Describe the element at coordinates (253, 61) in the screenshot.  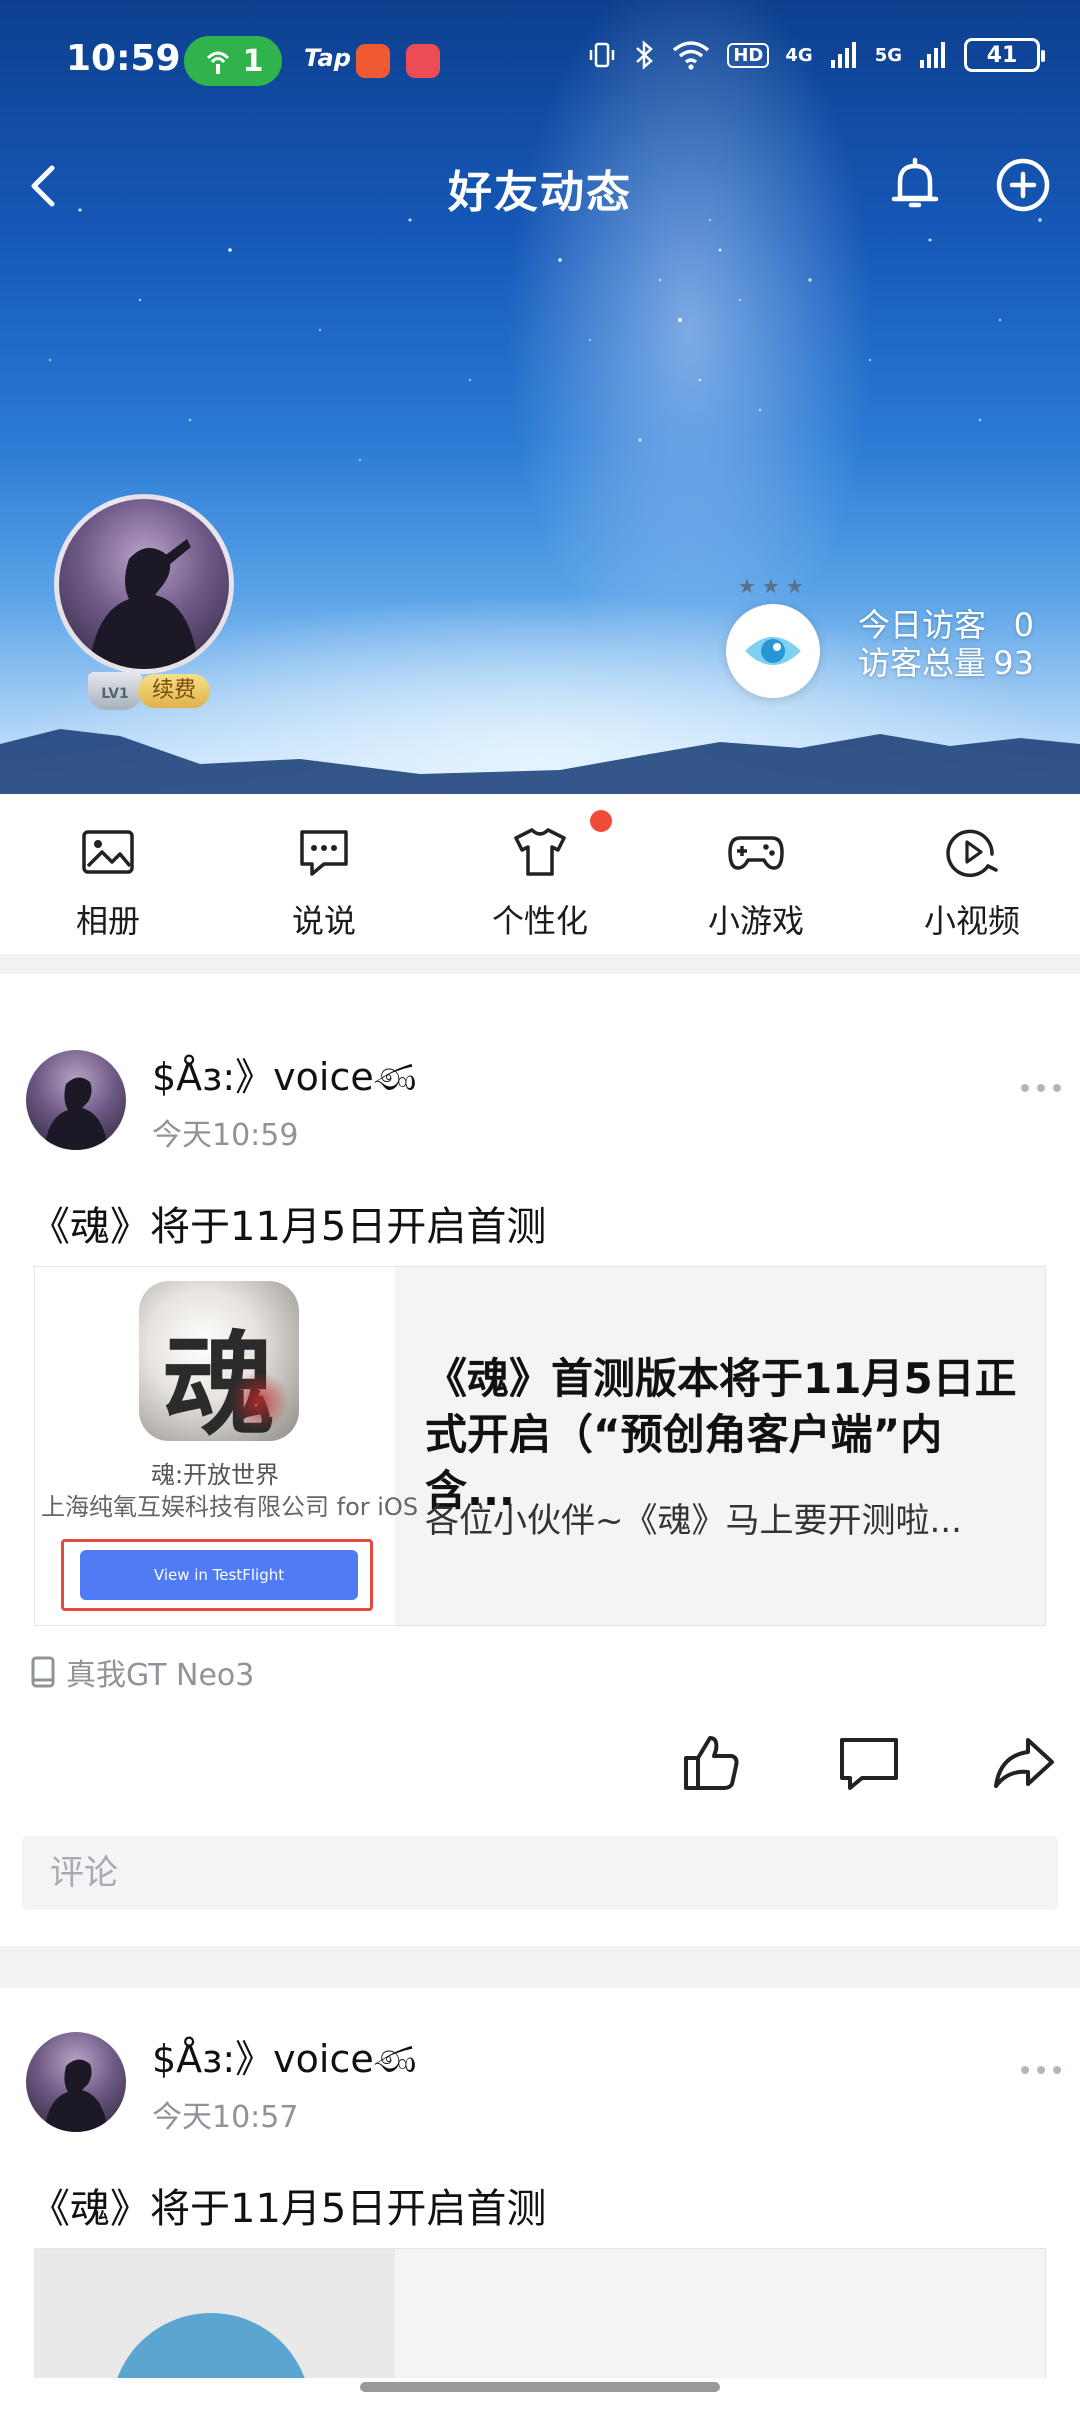
I see `hotspot-count: 1` at that location.